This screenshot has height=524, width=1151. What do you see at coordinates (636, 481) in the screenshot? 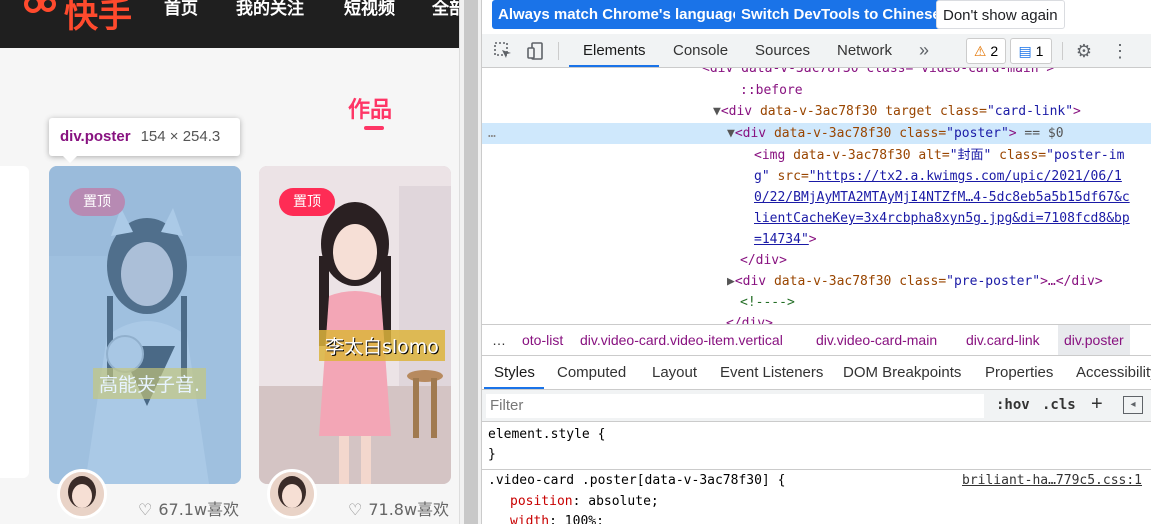
I see `rule-selector: .video-card .poster[data-v-3ac78f30] {` at bounding box center [636, 481].